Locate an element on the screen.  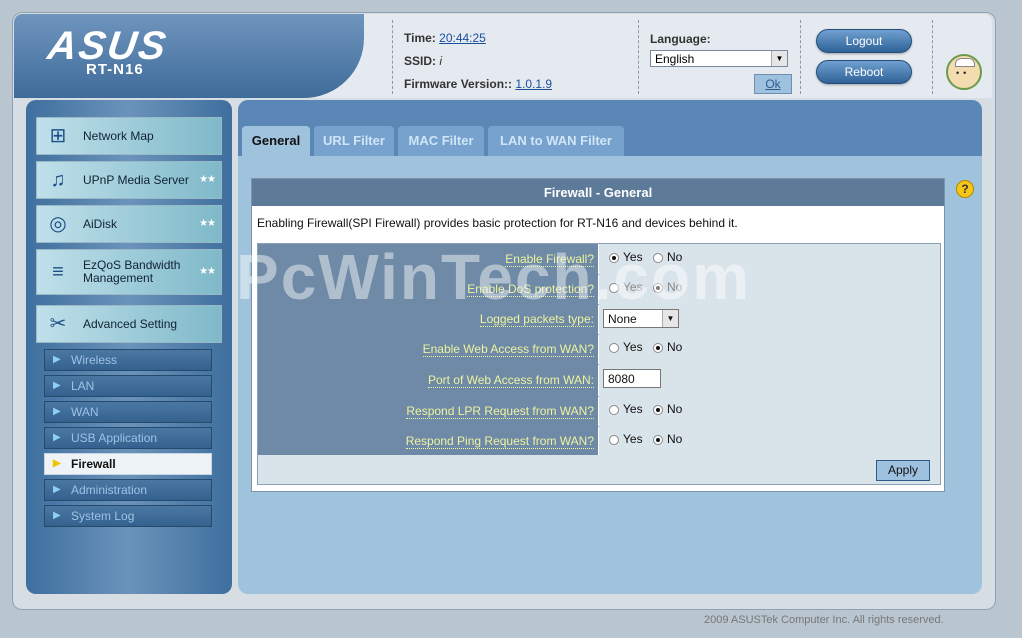
row-web-access: Enable Web Access from WAN? Yes No is located at coordinates (599, 349).